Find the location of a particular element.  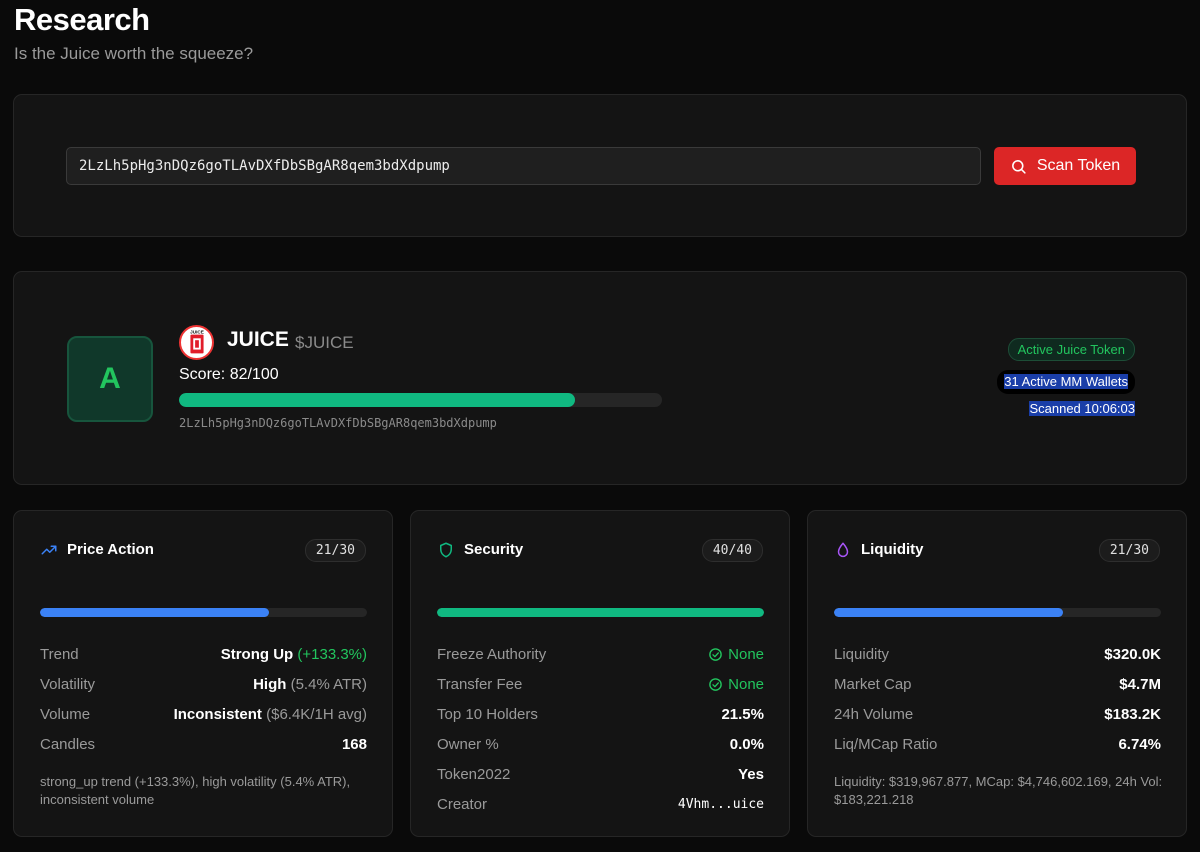

page-subtitle: Is the Juice worth the squeeze? is located at coordinates (134, 53).